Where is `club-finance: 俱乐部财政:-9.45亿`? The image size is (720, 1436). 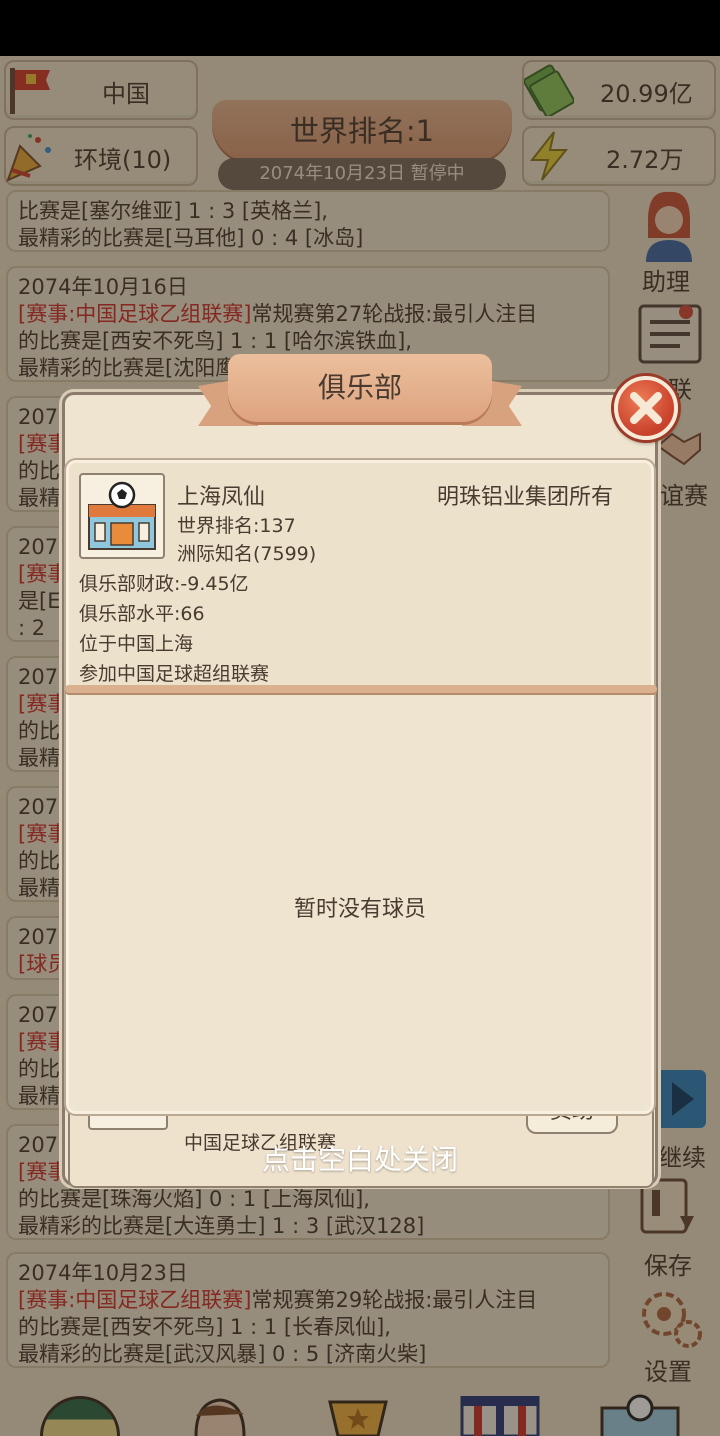
club-finance: 俱乐部财政:-9.45亿 is located at coordinates (164, 584).